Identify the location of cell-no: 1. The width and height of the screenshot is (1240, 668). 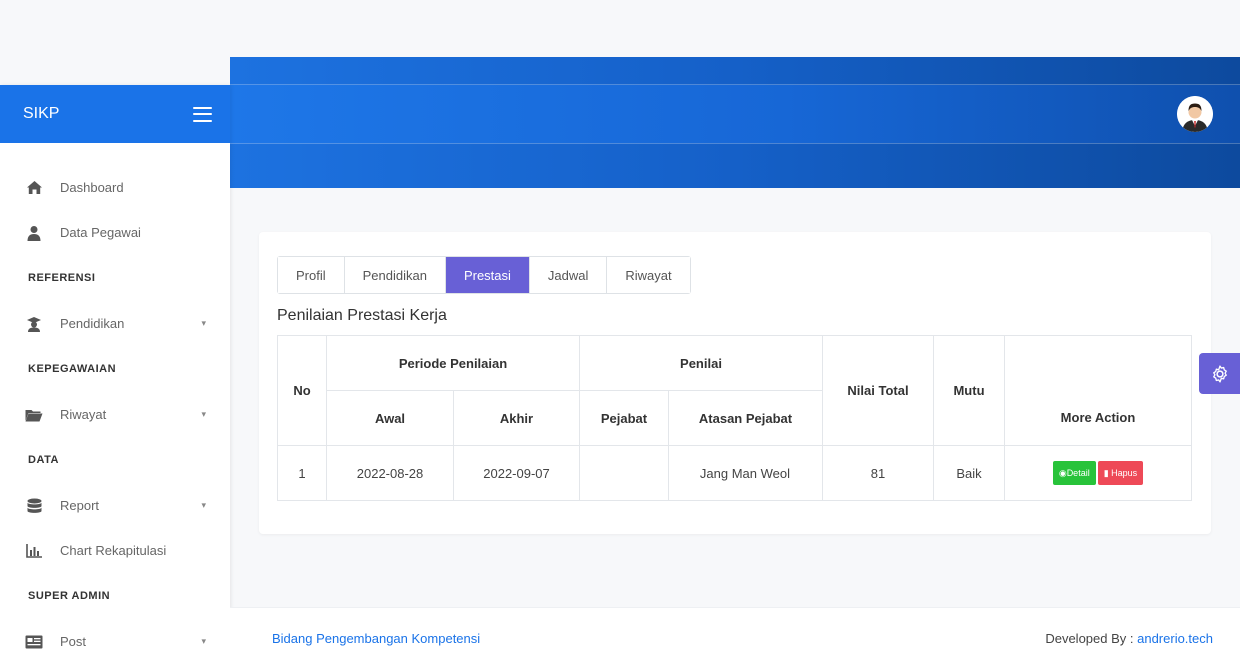
(302, 473).